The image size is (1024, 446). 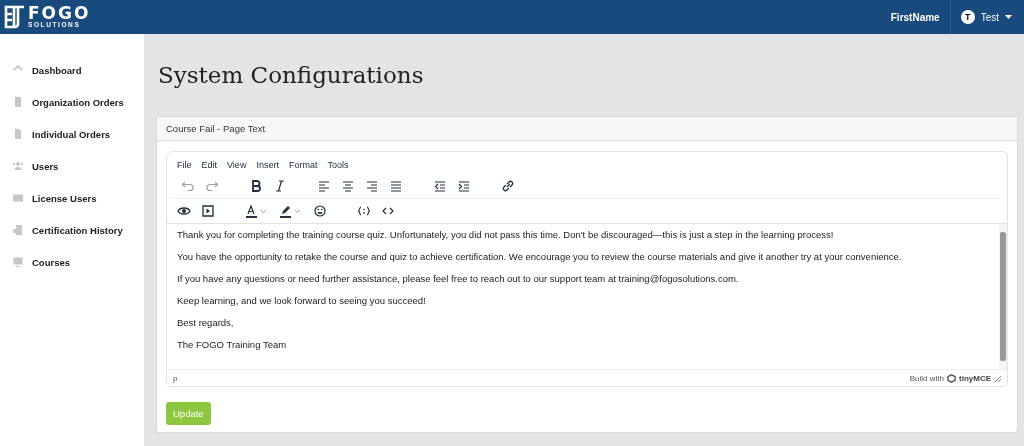 What do you see at coordinates (72, 198) in the screenshot?
I see `sidebar-item: License Users` at bounding box center [72, 198].